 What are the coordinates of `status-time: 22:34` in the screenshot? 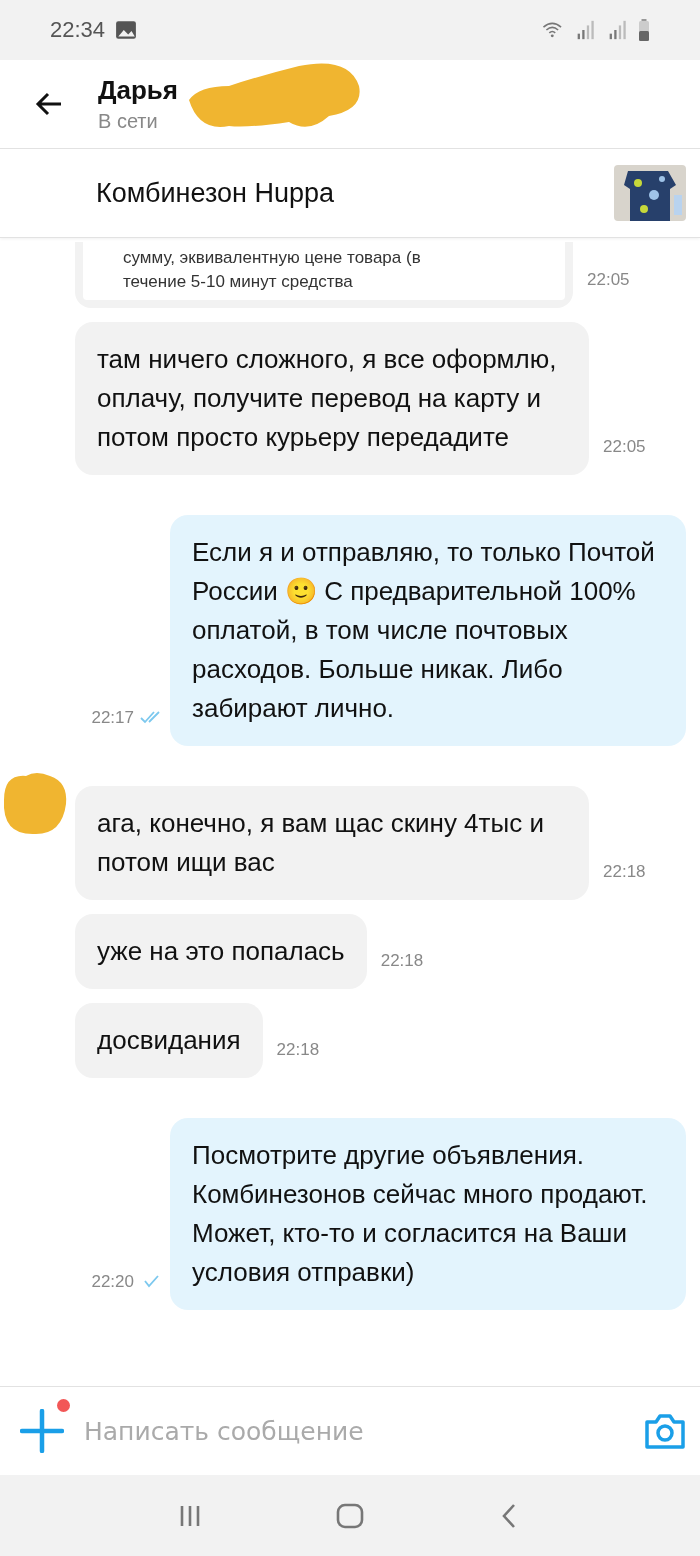 It's located at (78, 30).